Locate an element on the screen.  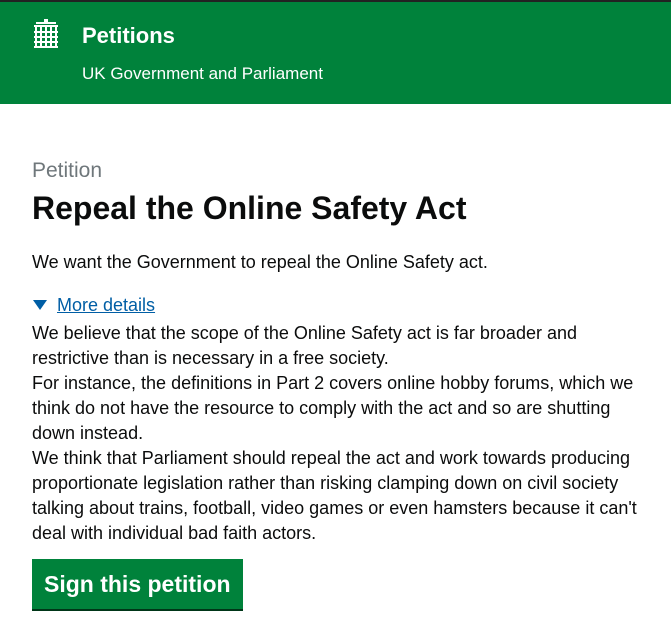
more-details-toggle: More details is located at coordinates (337, 305).